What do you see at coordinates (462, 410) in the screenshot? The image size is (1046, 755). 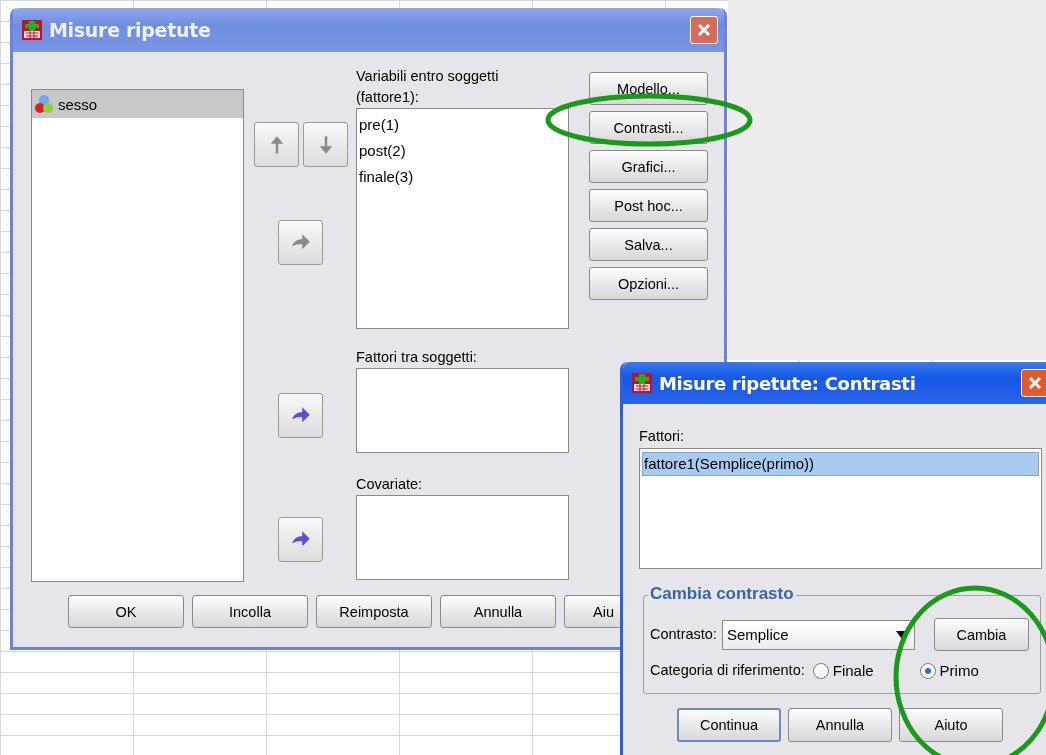 I see `between-subjects-list` at bounding box center [462, 410].